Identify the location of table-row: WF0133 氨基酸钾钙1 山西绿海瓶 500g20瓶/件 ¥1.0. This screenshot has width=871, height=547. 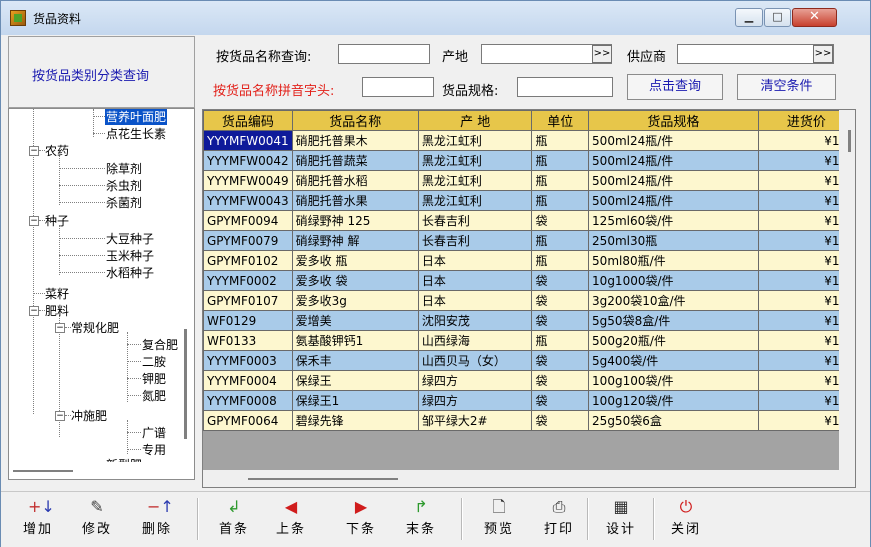
(529, 340).